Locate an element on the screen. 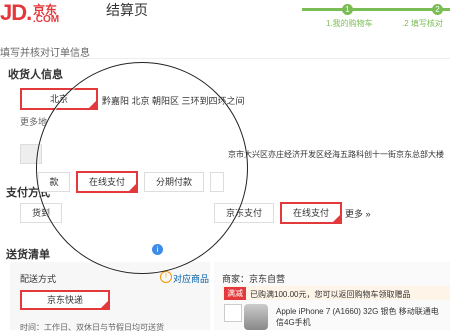  logo-com-text: .COM is located at coordinates (46, 19).